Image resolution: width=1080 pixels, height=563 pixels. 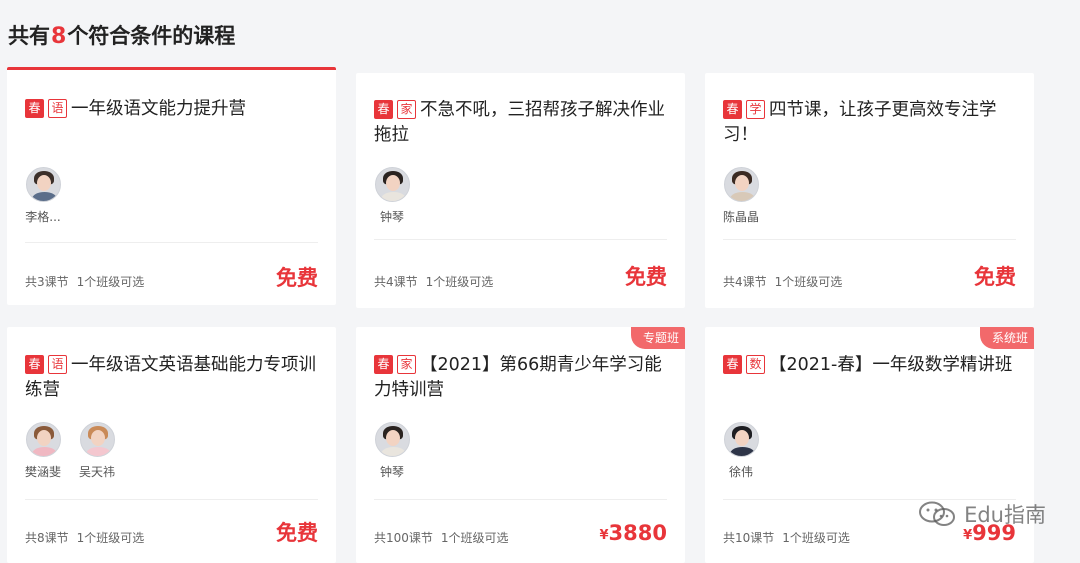 What do you see at coordinates (158, 109) in the screenshot?
I see `course-title: 一年级语文能力提升营` at bounding box center [158, 109].